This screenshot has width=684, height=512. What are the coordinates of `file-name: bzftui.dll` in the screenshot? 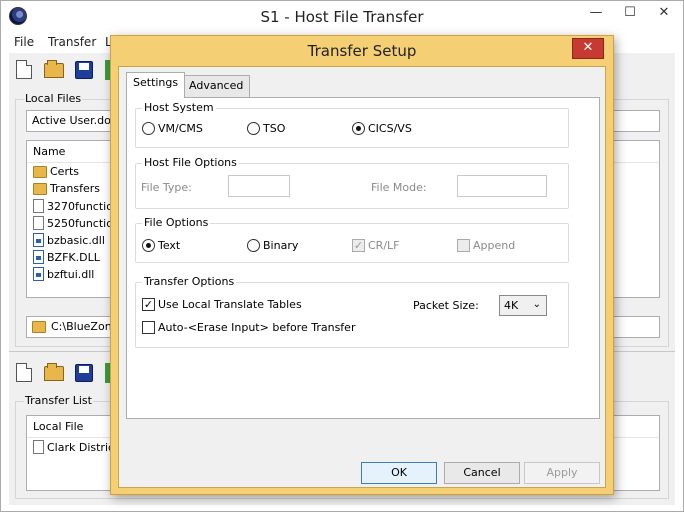 It's located at (71, 274).